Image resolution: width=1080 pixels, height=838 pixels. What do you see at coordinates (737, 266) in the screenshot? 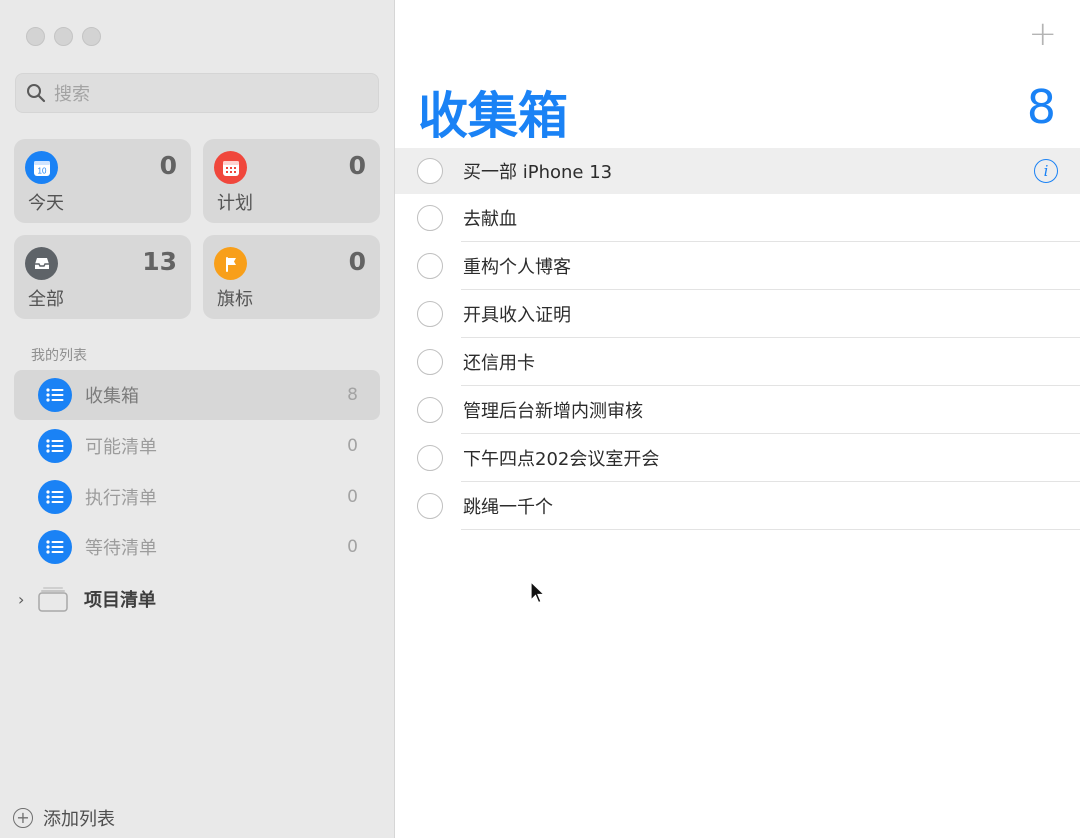
I see `reminder-row: 重构个人博客` at bounding box center [737, 266].